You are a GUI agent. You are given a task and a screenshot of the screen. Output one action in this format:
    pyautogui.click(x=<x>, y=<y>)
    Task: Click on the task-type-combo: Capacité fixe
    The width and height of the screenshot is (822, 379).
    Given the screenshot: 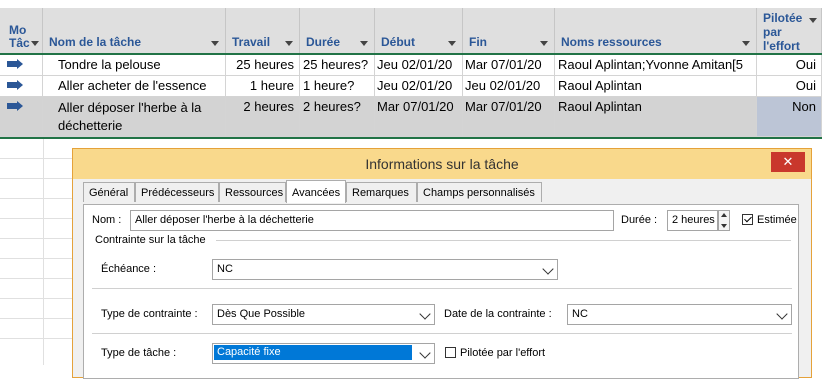 What is the action you would take?
    pyautogui.click(x=323, y=353)
    